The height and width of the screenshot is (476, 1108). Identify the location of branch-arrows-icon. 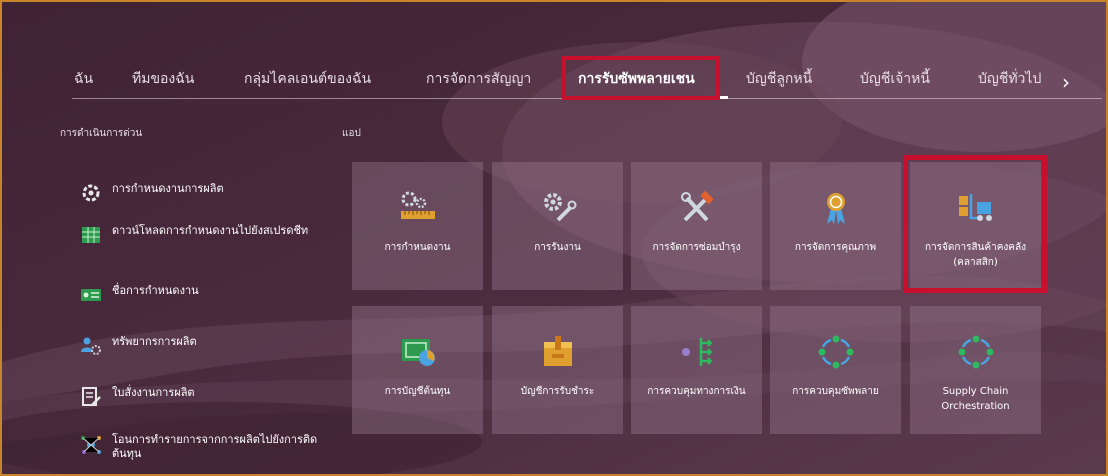
(696, 352).